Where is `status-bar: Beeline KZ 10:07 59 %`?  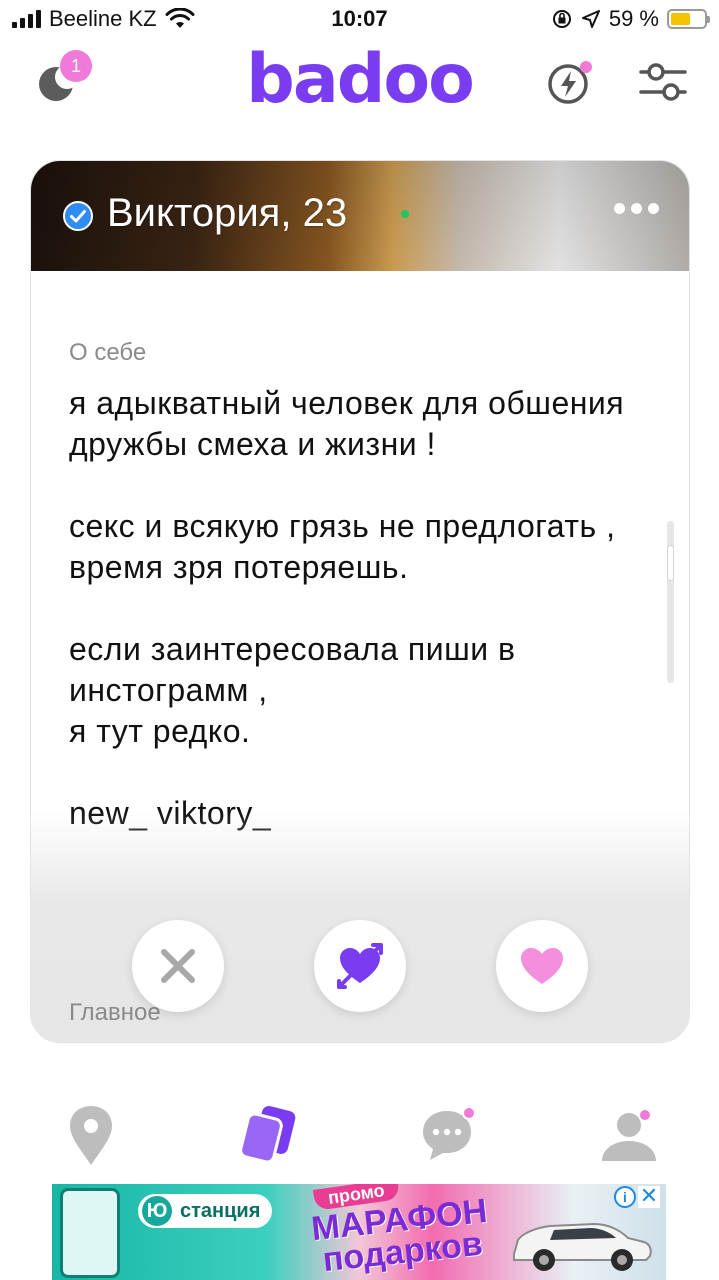 status-bar: Beeline KZ 10:07 59 % is located at coordinates (359, 20).